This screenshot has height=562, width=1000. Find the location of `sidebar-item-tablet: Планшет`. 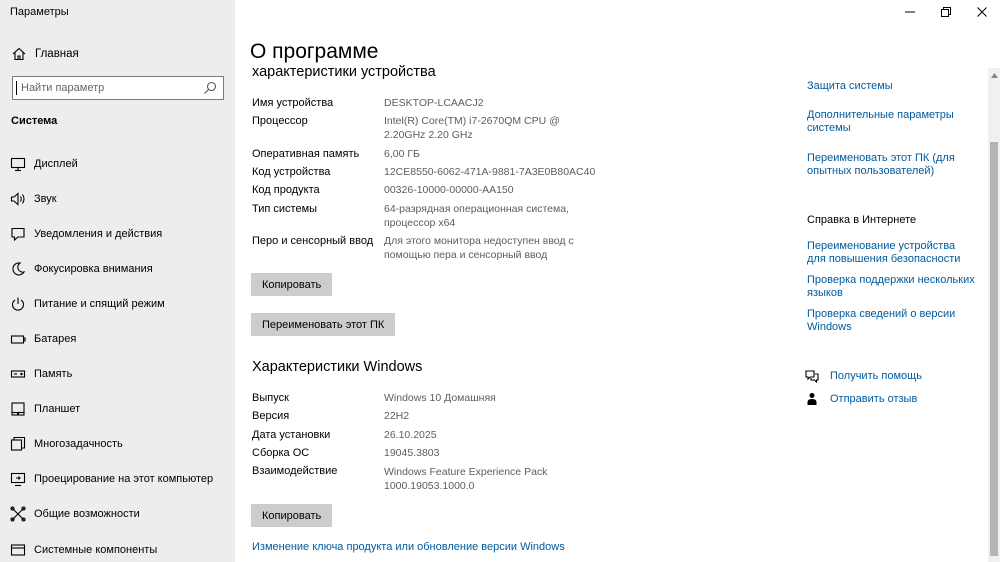

sidebar-item-tablet: Планшет is located at coordinates (117, 409).